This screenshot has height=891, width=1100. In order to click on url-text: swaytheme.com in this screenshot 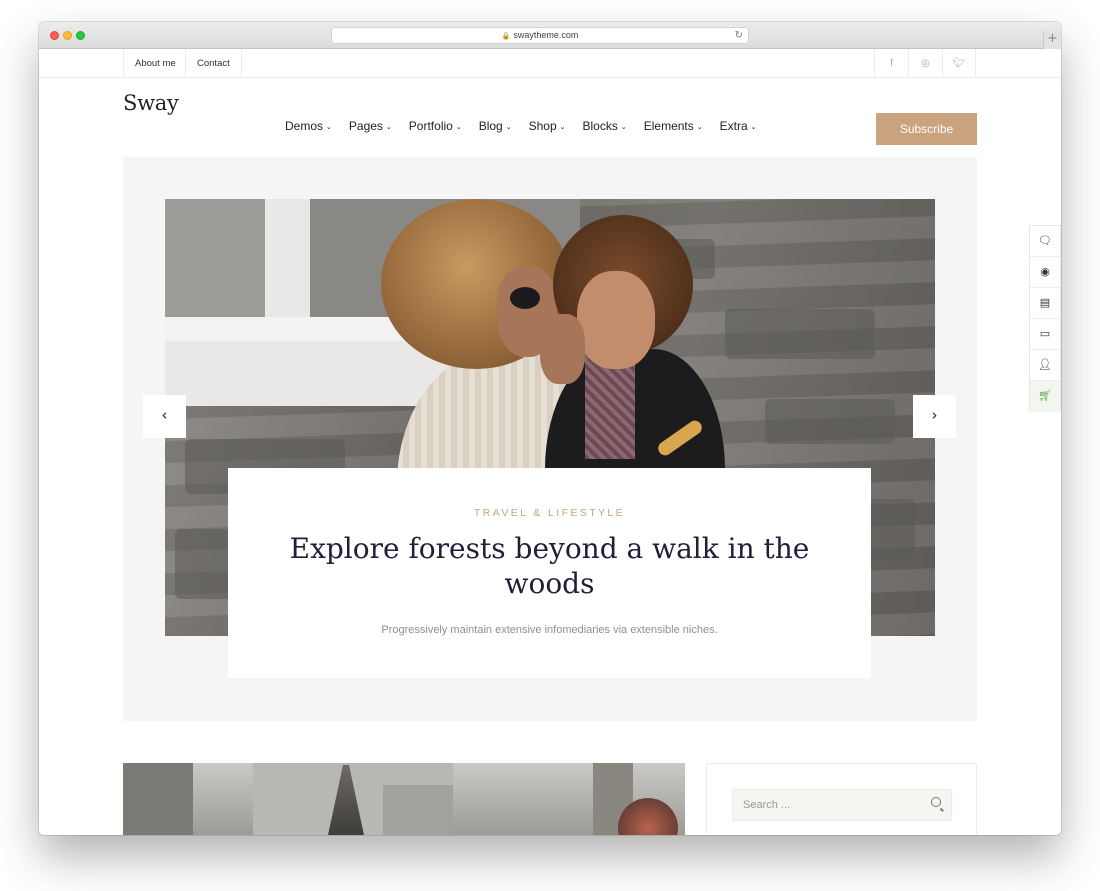, I will do `click(546, 35)`.